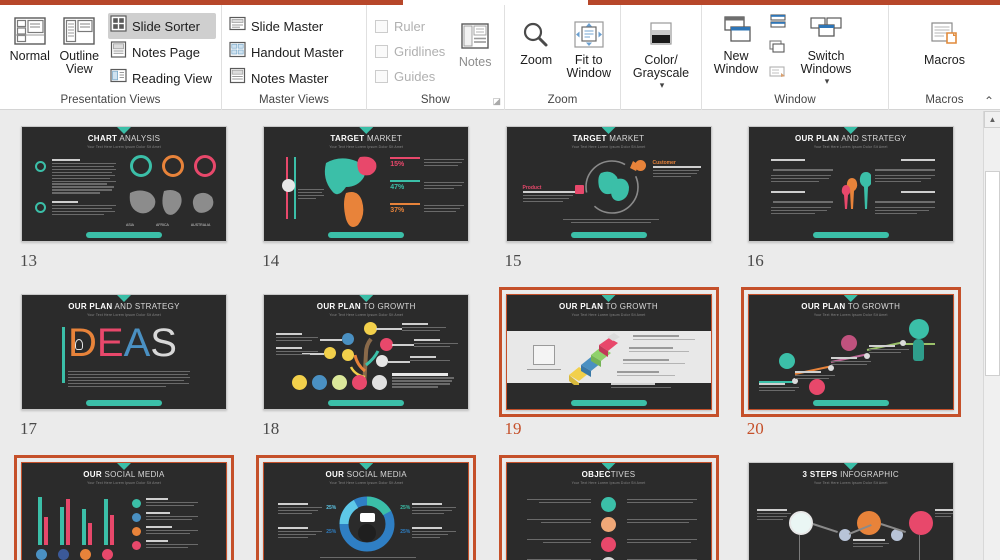  I want to click on color-grayscale-button: Color/ Grayscale ▾, so click(661, 53).